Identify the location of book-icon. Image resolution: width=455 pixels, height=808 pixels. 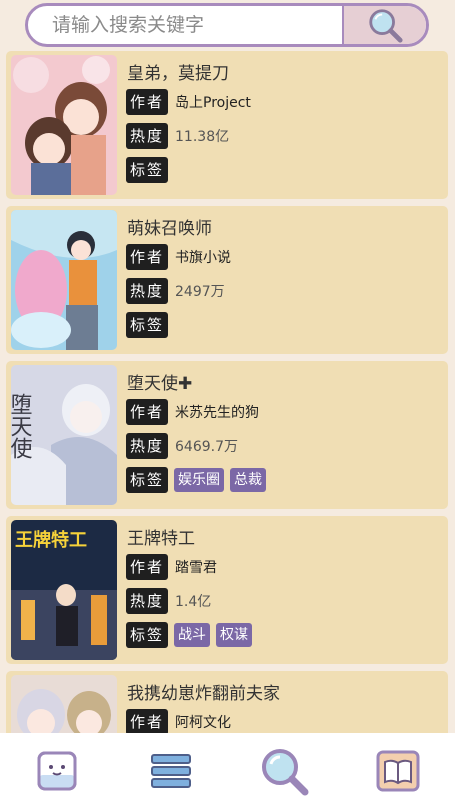
(398, 770).